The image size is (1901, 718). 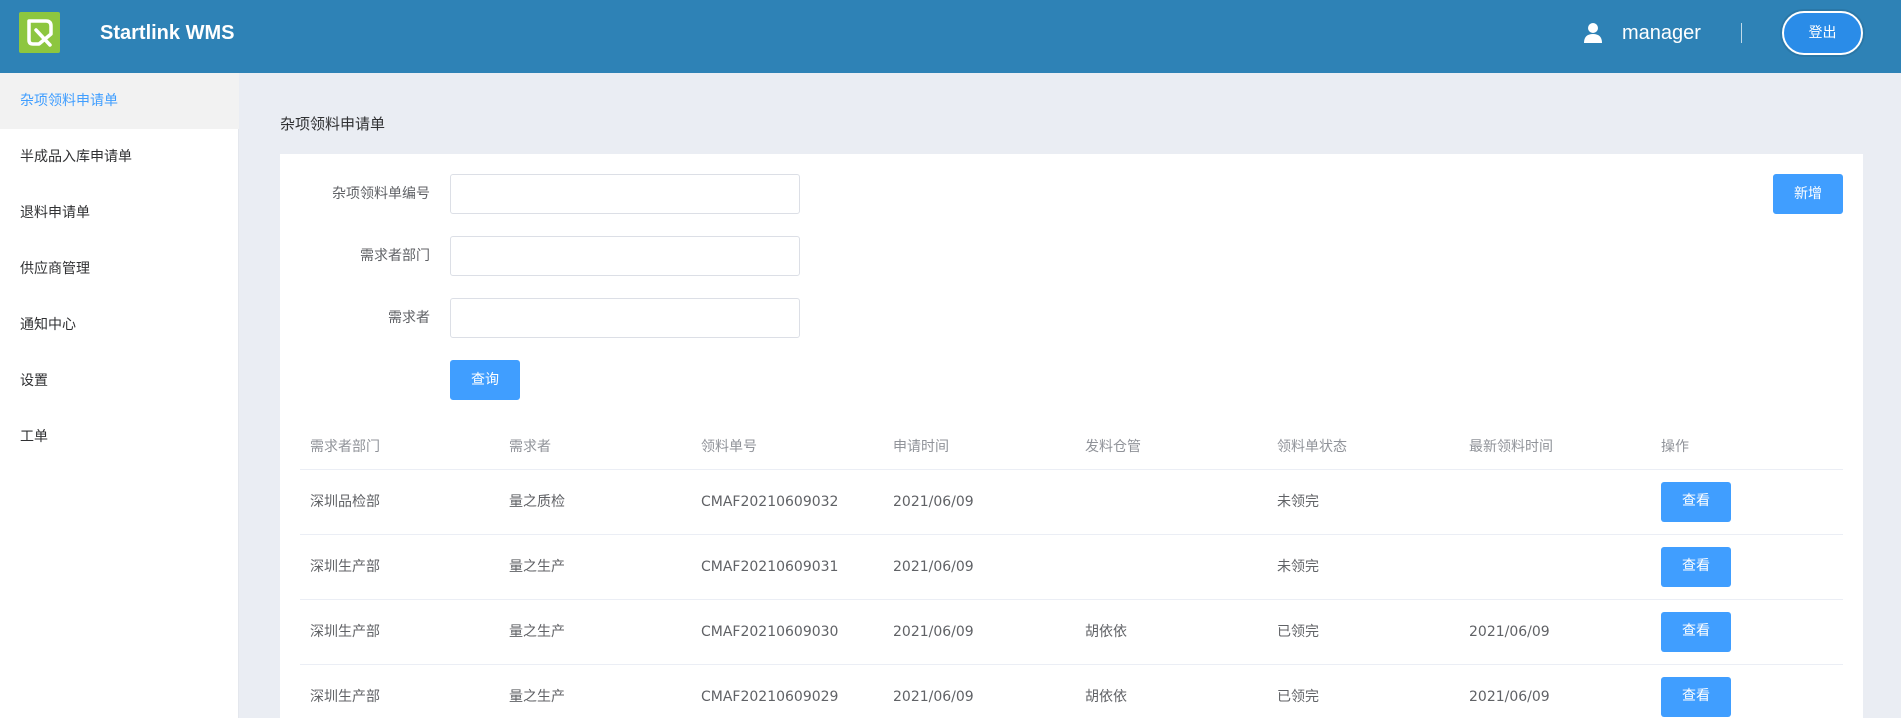 I want to click on col-header-requisition-number: 领料单号, so click(x=729, y=447).